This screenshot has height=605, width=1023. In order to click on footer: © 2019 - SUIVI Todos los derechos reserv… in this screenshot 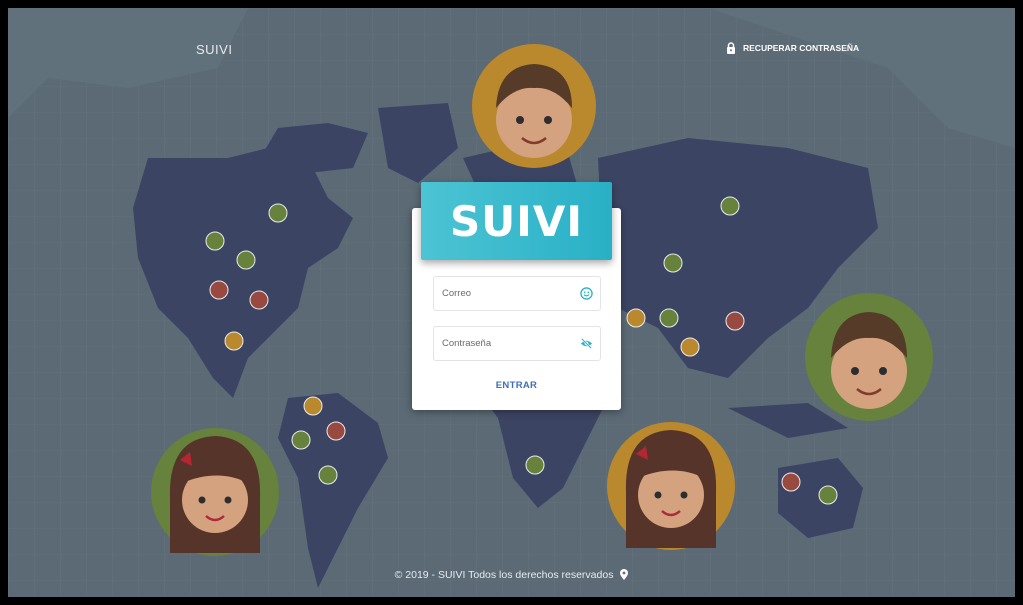, I will do `click(511, 575)`.